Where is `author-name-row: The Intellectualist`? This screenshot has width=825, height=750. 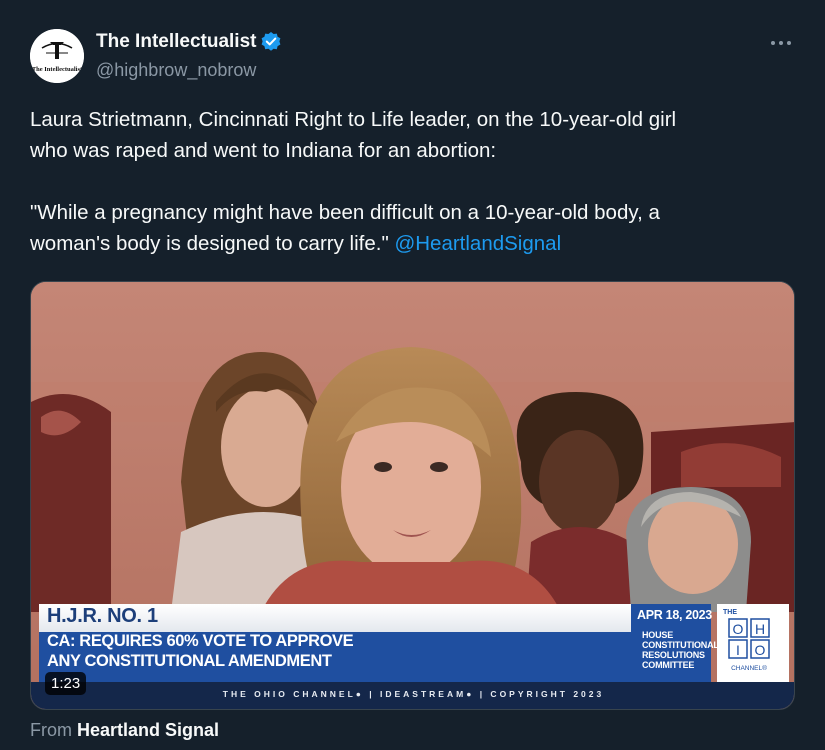
author-name-row: The Intellectualist is located at coordinates (189, 42).